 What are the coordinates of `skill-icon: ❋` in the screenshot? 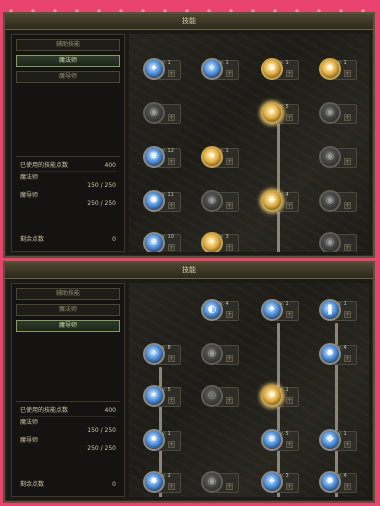 It's located at (154, 157).